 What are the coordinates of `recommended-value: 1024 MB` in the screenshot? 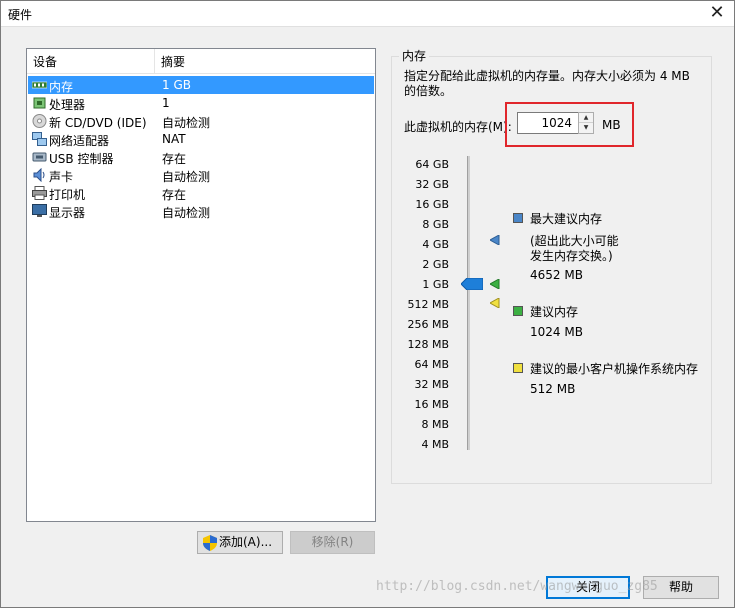 It's located at (556, 332).